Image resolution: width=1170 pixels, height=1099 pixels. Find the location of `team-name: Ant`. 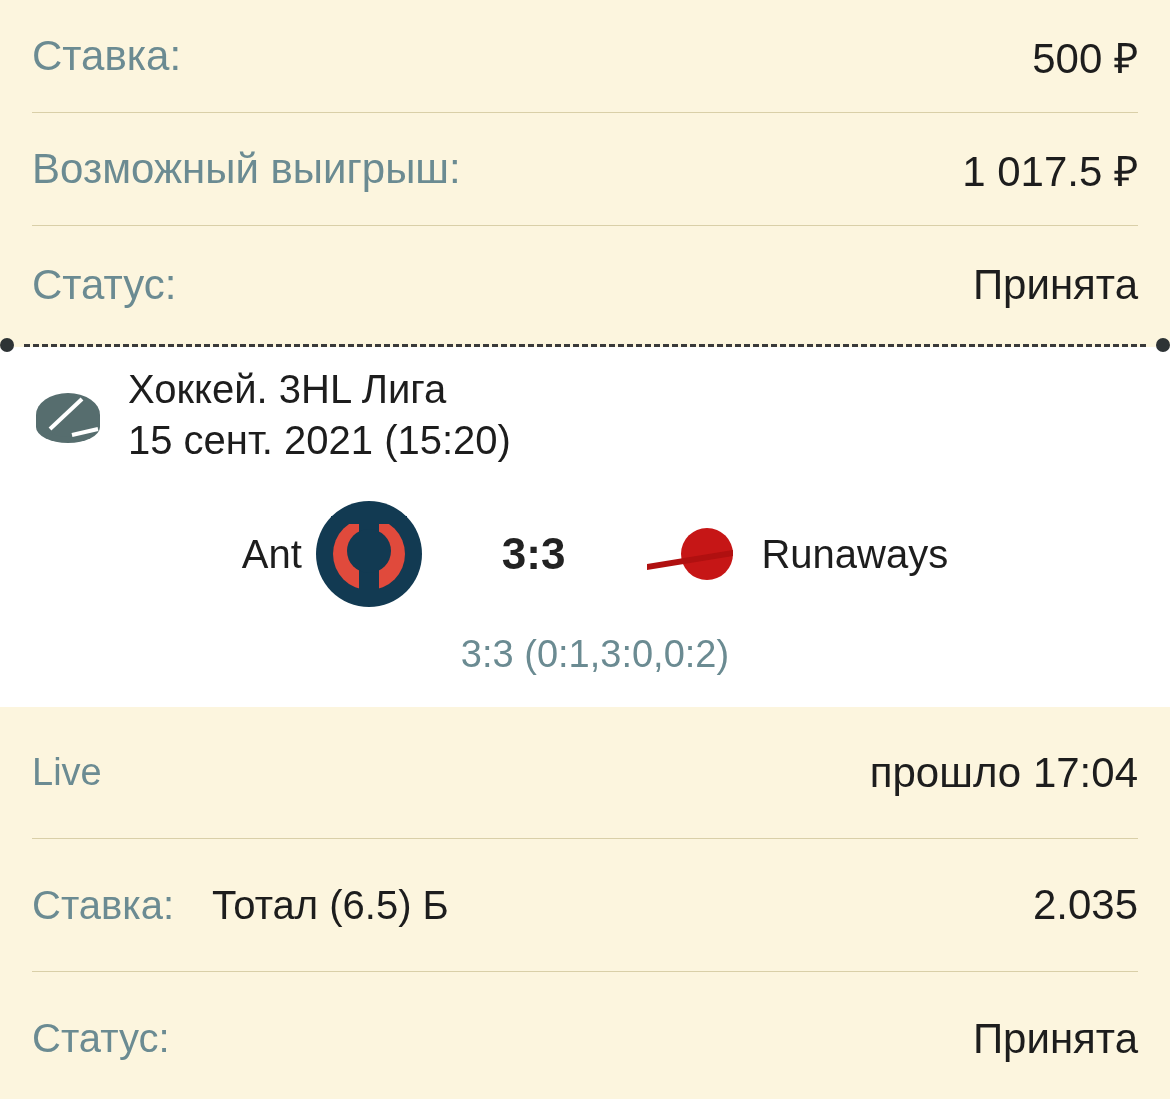

team-name: Ant is located at coordinates (271, 554).